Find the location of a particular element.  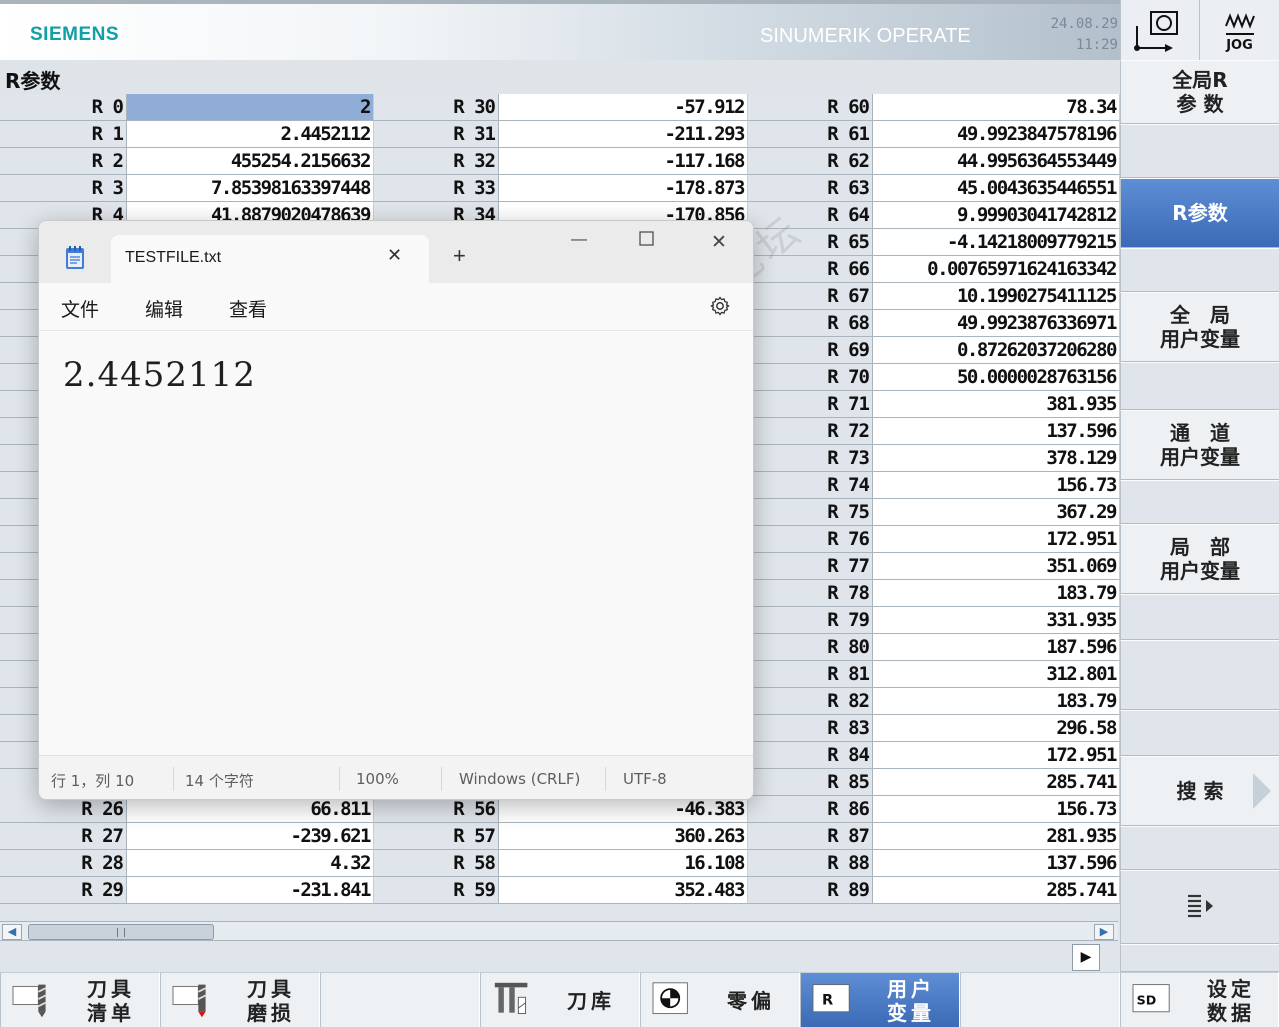

table-row: R 58 16.108 is located at coordinates (561, 863).